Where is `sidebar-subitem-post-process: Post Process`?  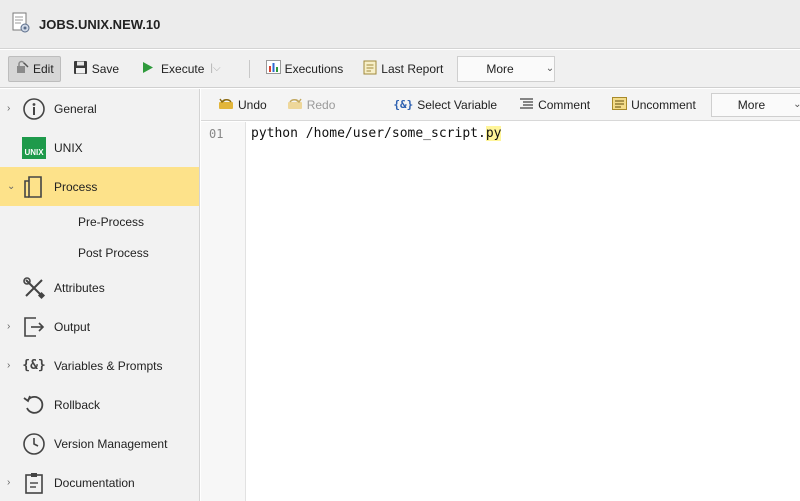
sidebar-subitem-post-process: Post Process is located at coordinates (99, 252).